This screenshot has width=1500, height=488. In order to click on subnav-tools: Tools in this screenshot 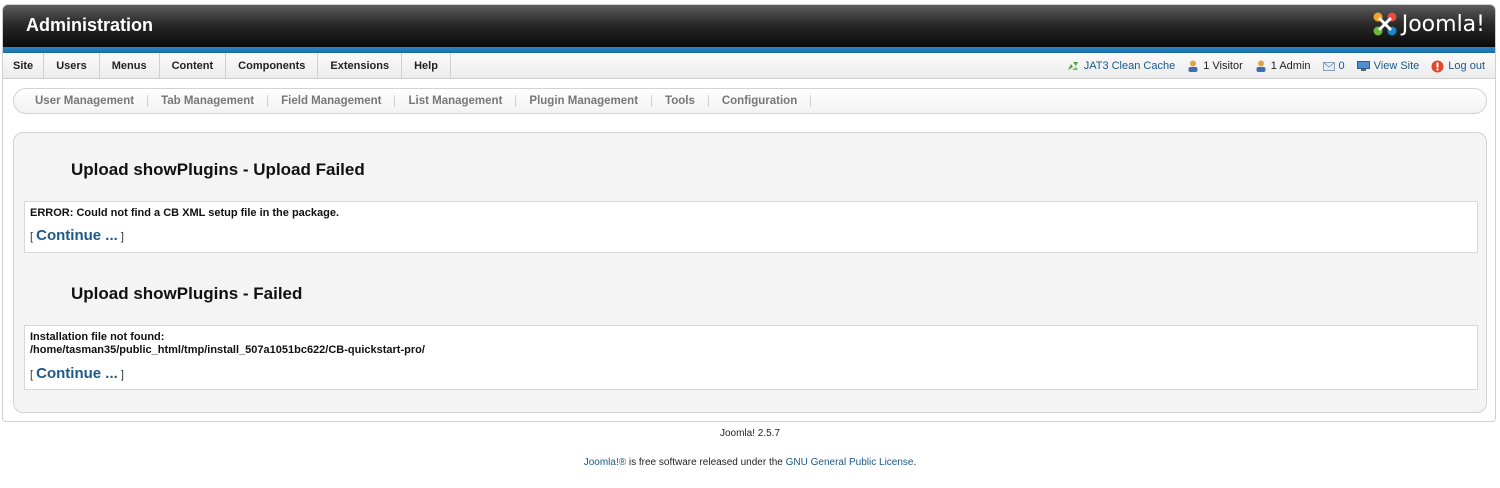, I will do `click(680, 101)`.